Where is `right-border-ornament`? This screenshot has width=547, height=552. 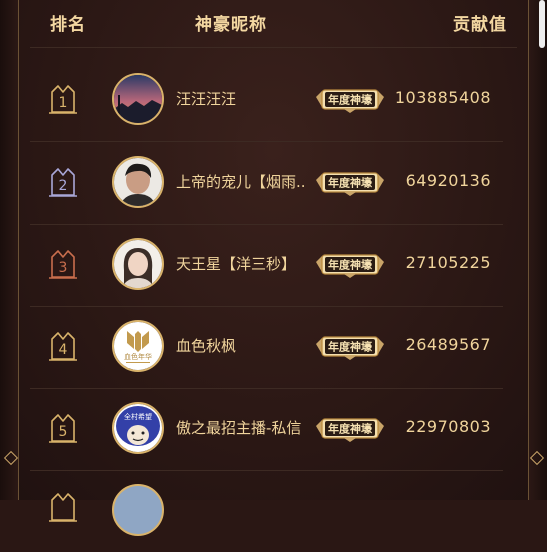
right-border-ornament is located at coordinates (537, 250).